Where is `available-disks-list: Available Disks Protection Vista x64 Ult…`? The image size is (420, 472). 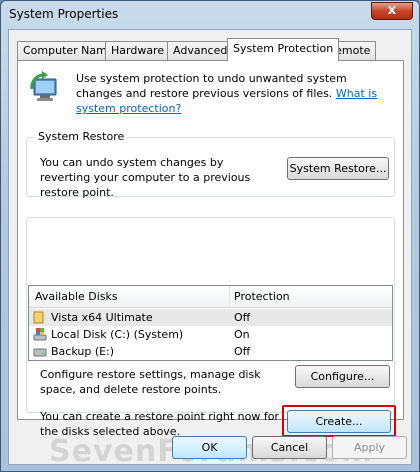 available-disks-list: Available Disks Protection Vista x64 Ult… is located at coordinates (210, 323).